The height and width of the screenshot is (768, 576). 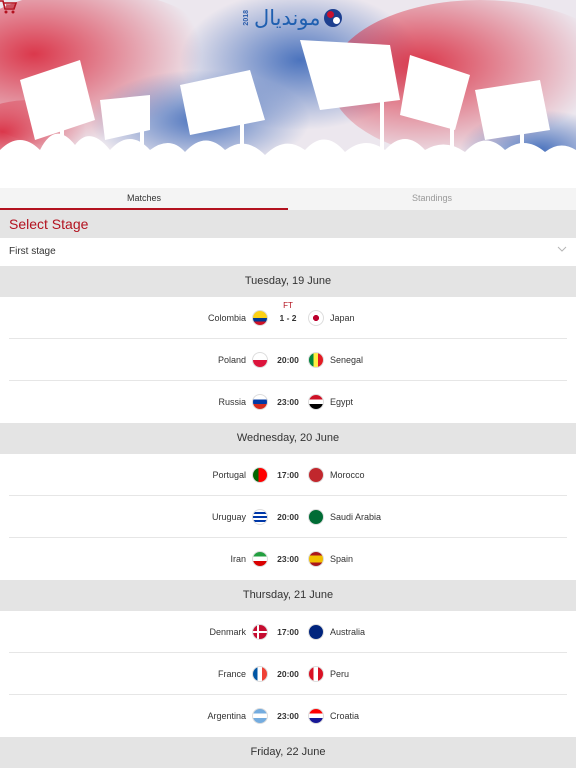 I want to click on away-team-name: Egypt, so click(x=342, y=402).